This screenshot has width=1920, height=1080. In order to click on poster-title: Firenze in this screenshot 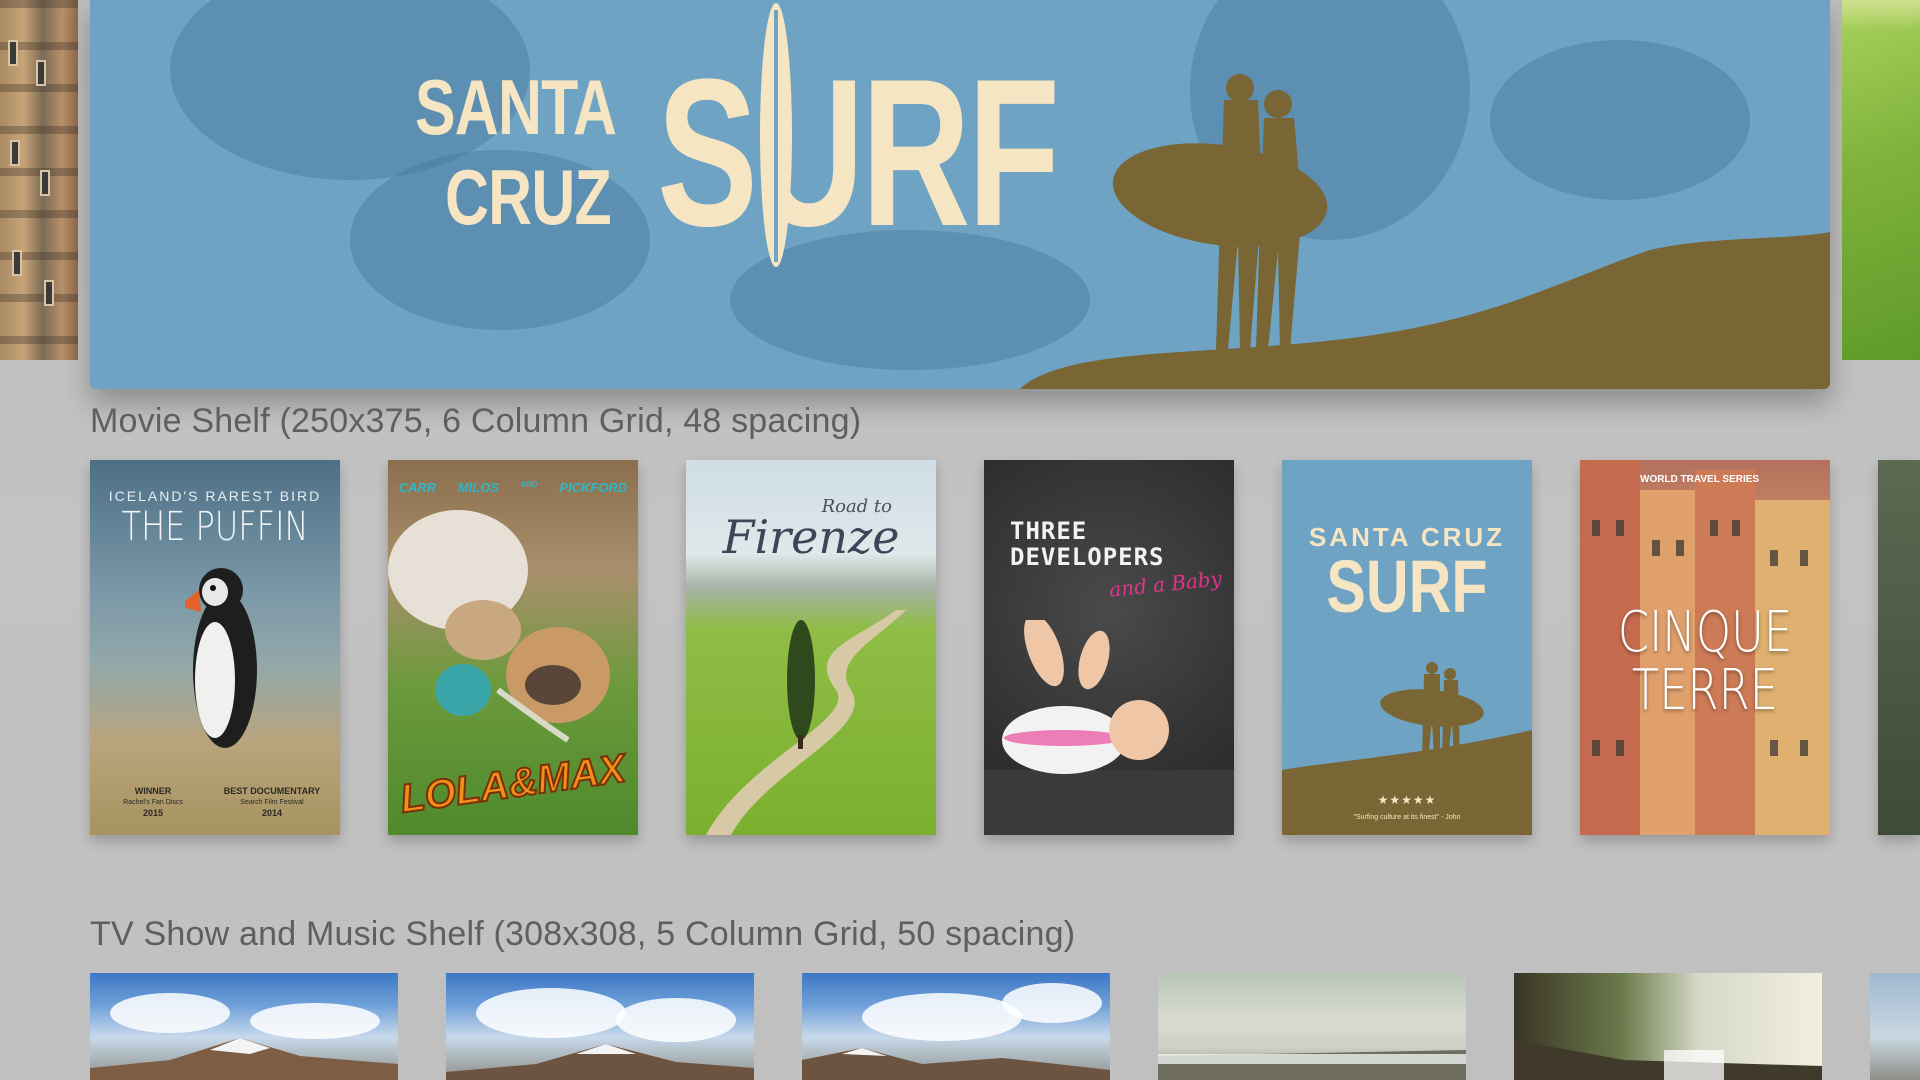, I will do `click(811, 537)`.